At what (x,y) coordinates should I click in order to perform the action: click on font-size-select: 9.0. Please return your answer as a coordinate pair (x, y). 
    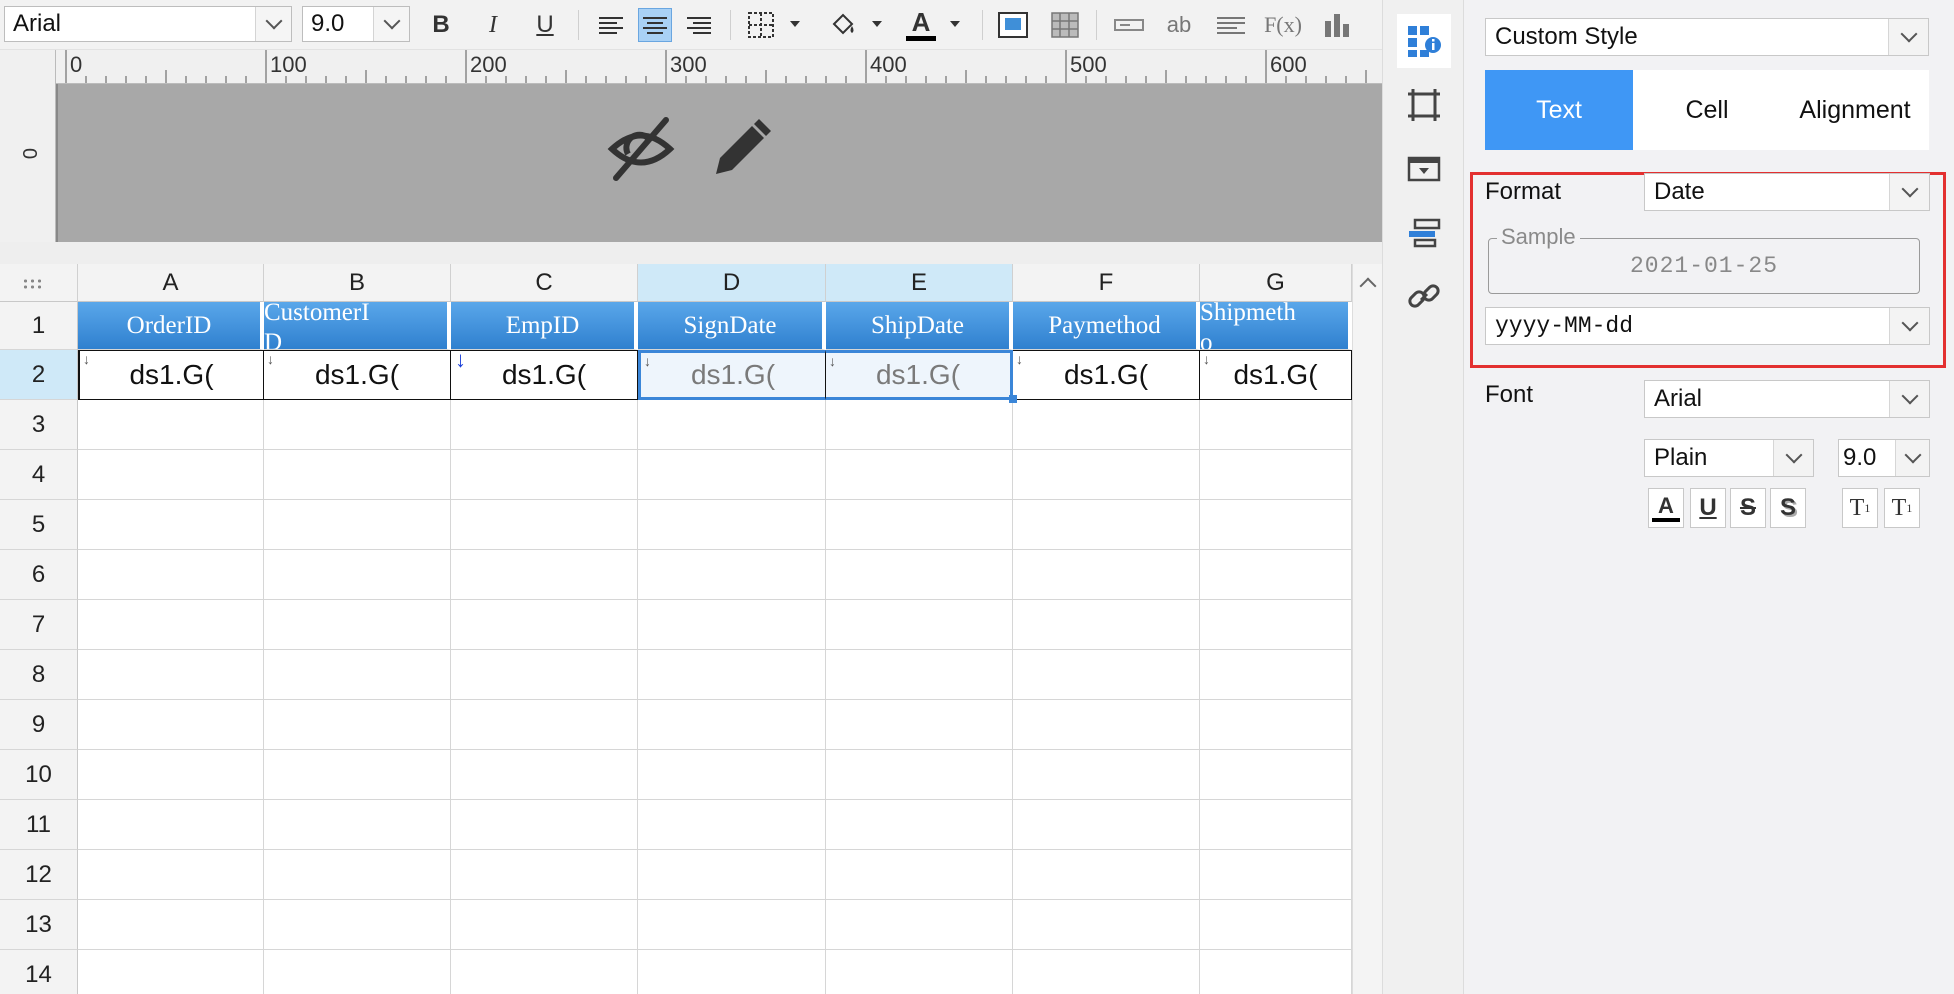
    Looking at the image, I should click on (356, 24).